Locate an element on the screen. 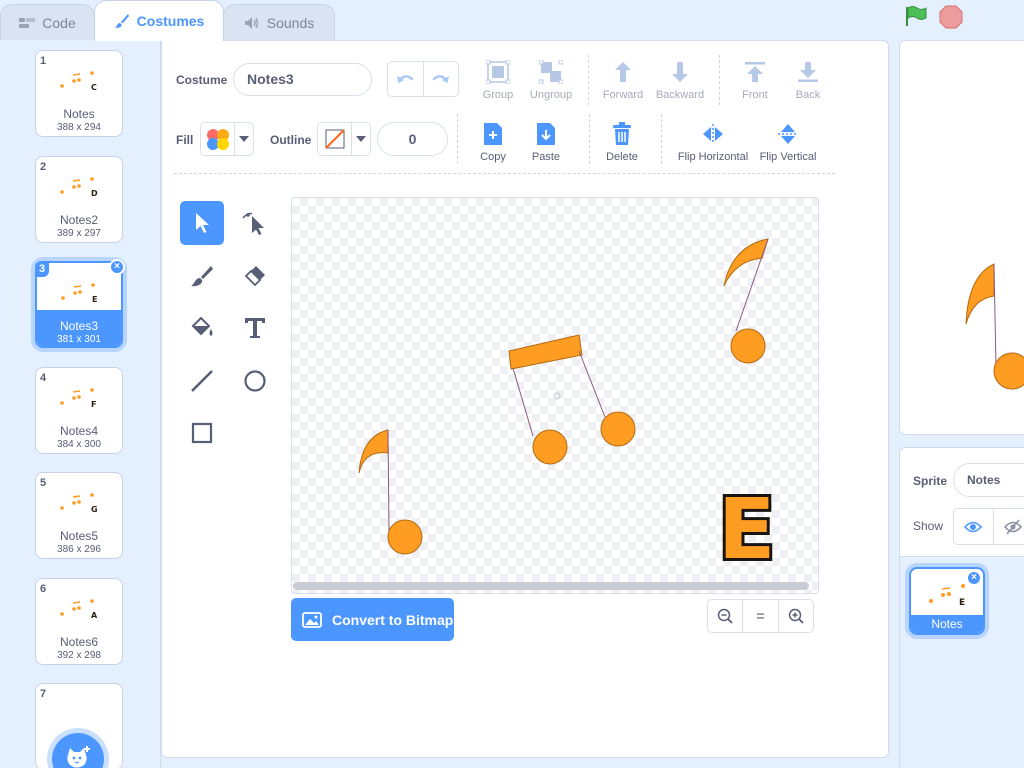 The width and height of the screenshot is (1024, 768). stop-icon is located at coordinates (951, 17).